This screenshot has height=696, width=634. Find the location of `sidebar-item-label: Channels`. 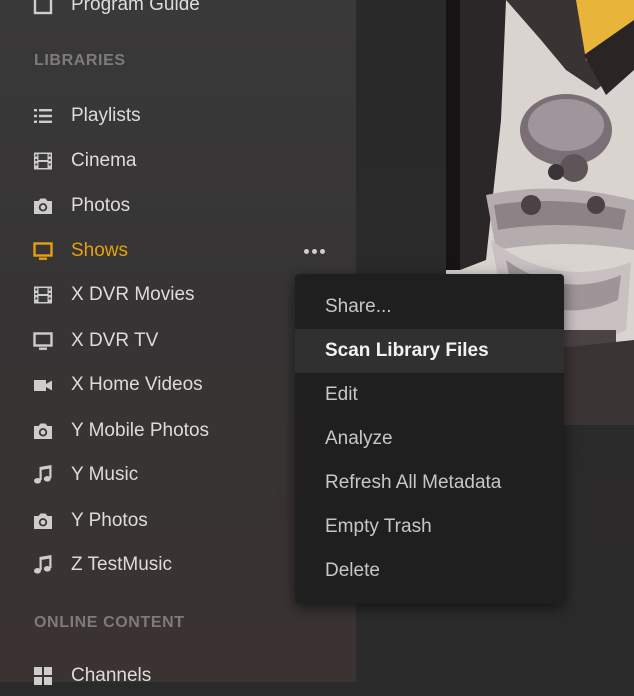

sidebar-item-label: Channels is located at coordinates (111, 675).